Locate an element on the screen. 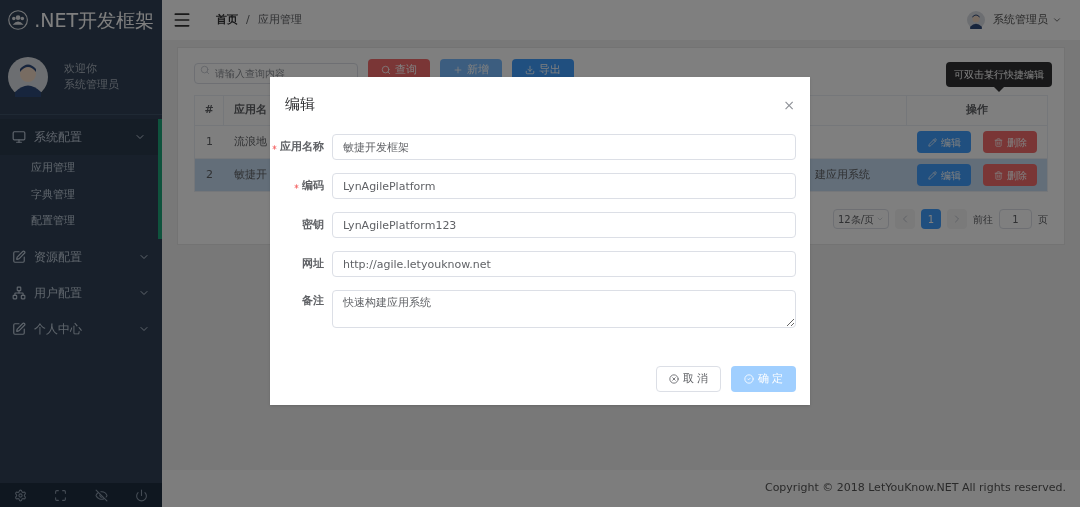 The image size is (1080, 507). table-cell-text: 2 is located at coordinates (209, 174).